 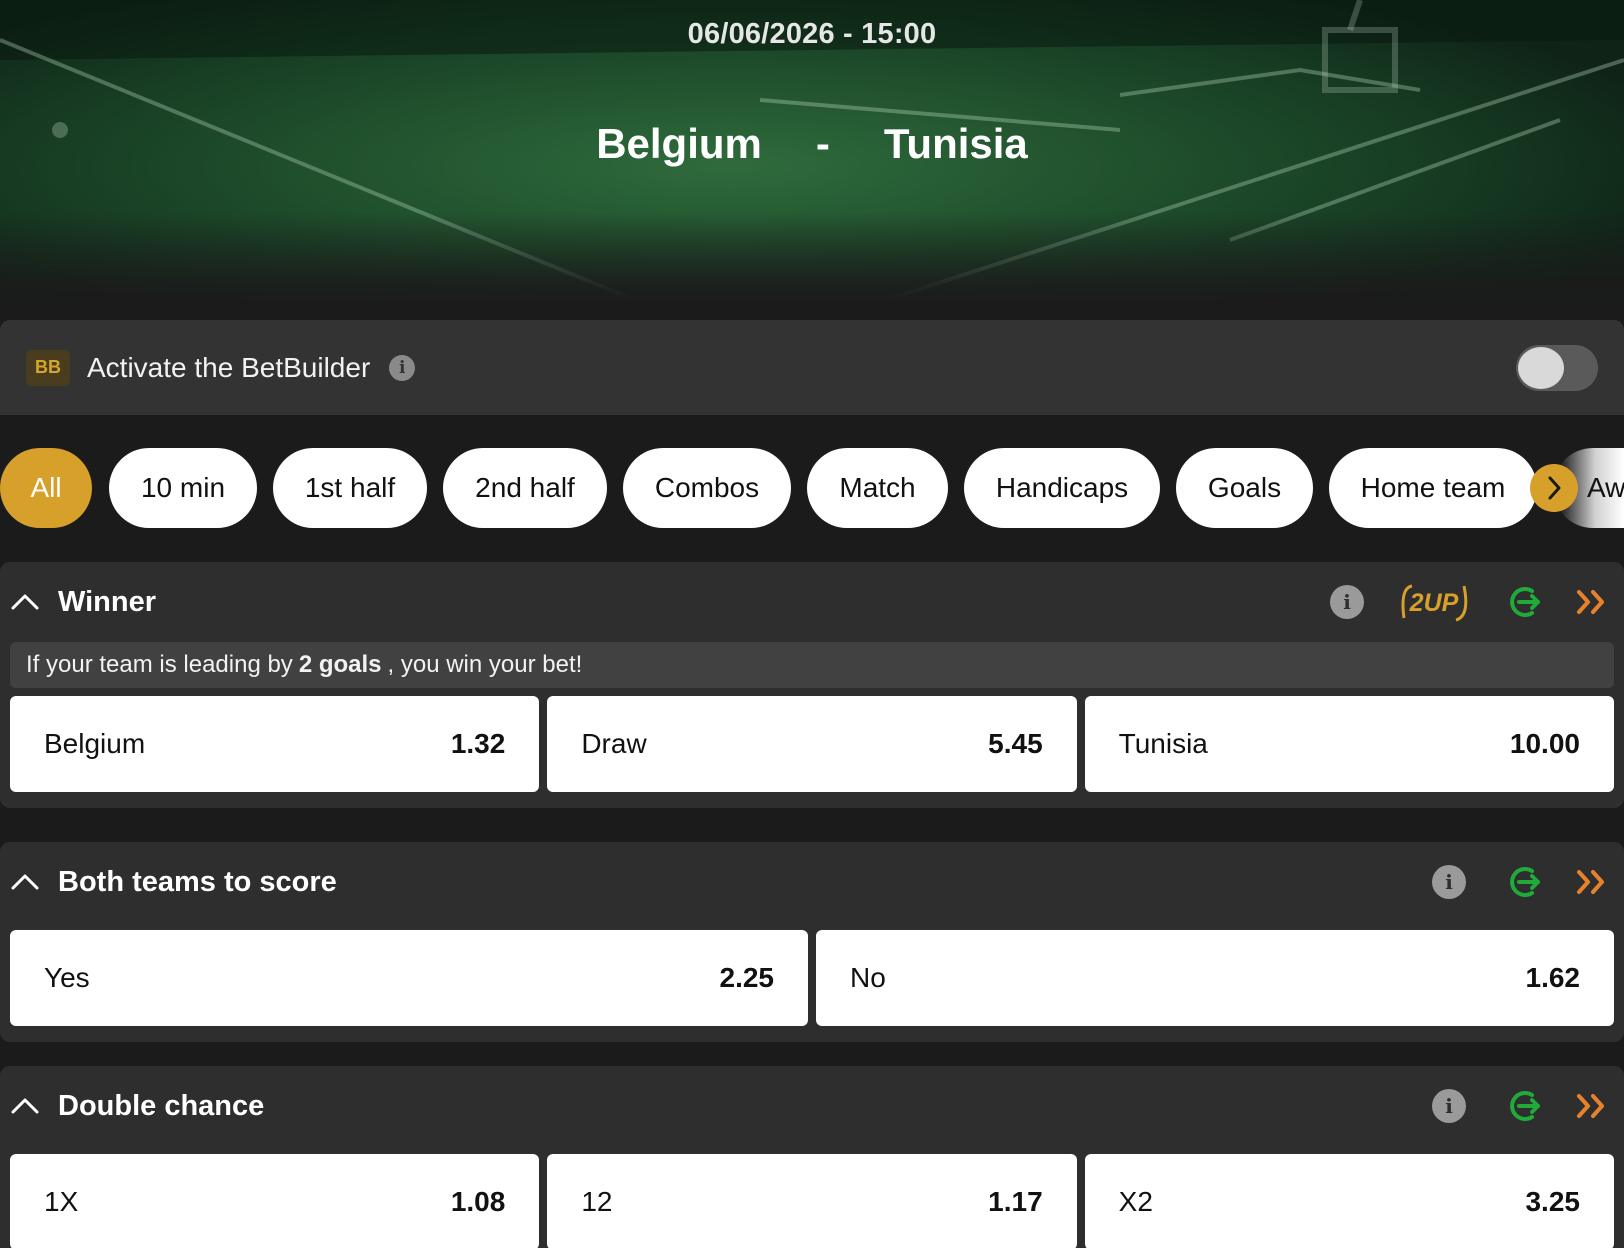 I want to click on odds-row: 1X 1.08 12 1.17 X2 3.25, so click(x=812, y=1197).